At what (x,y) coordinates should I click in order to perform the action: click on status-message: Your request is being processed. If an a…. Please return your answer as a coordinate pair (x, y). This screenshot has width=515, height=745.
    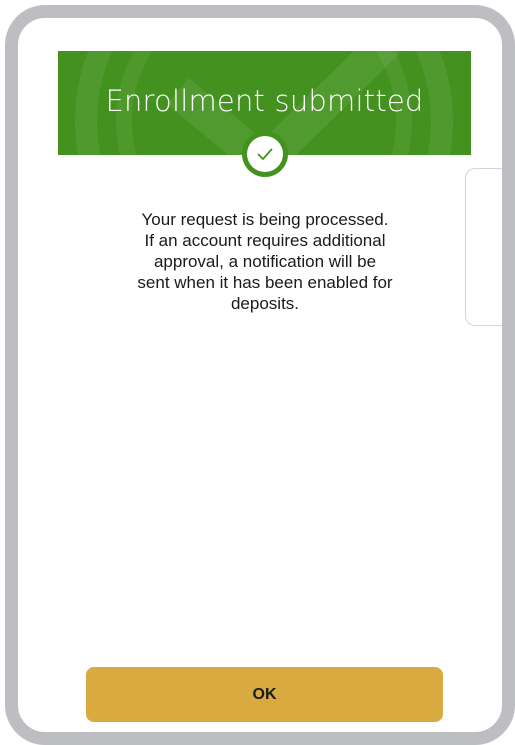
    Looking at the image, I should click on (265, 261).